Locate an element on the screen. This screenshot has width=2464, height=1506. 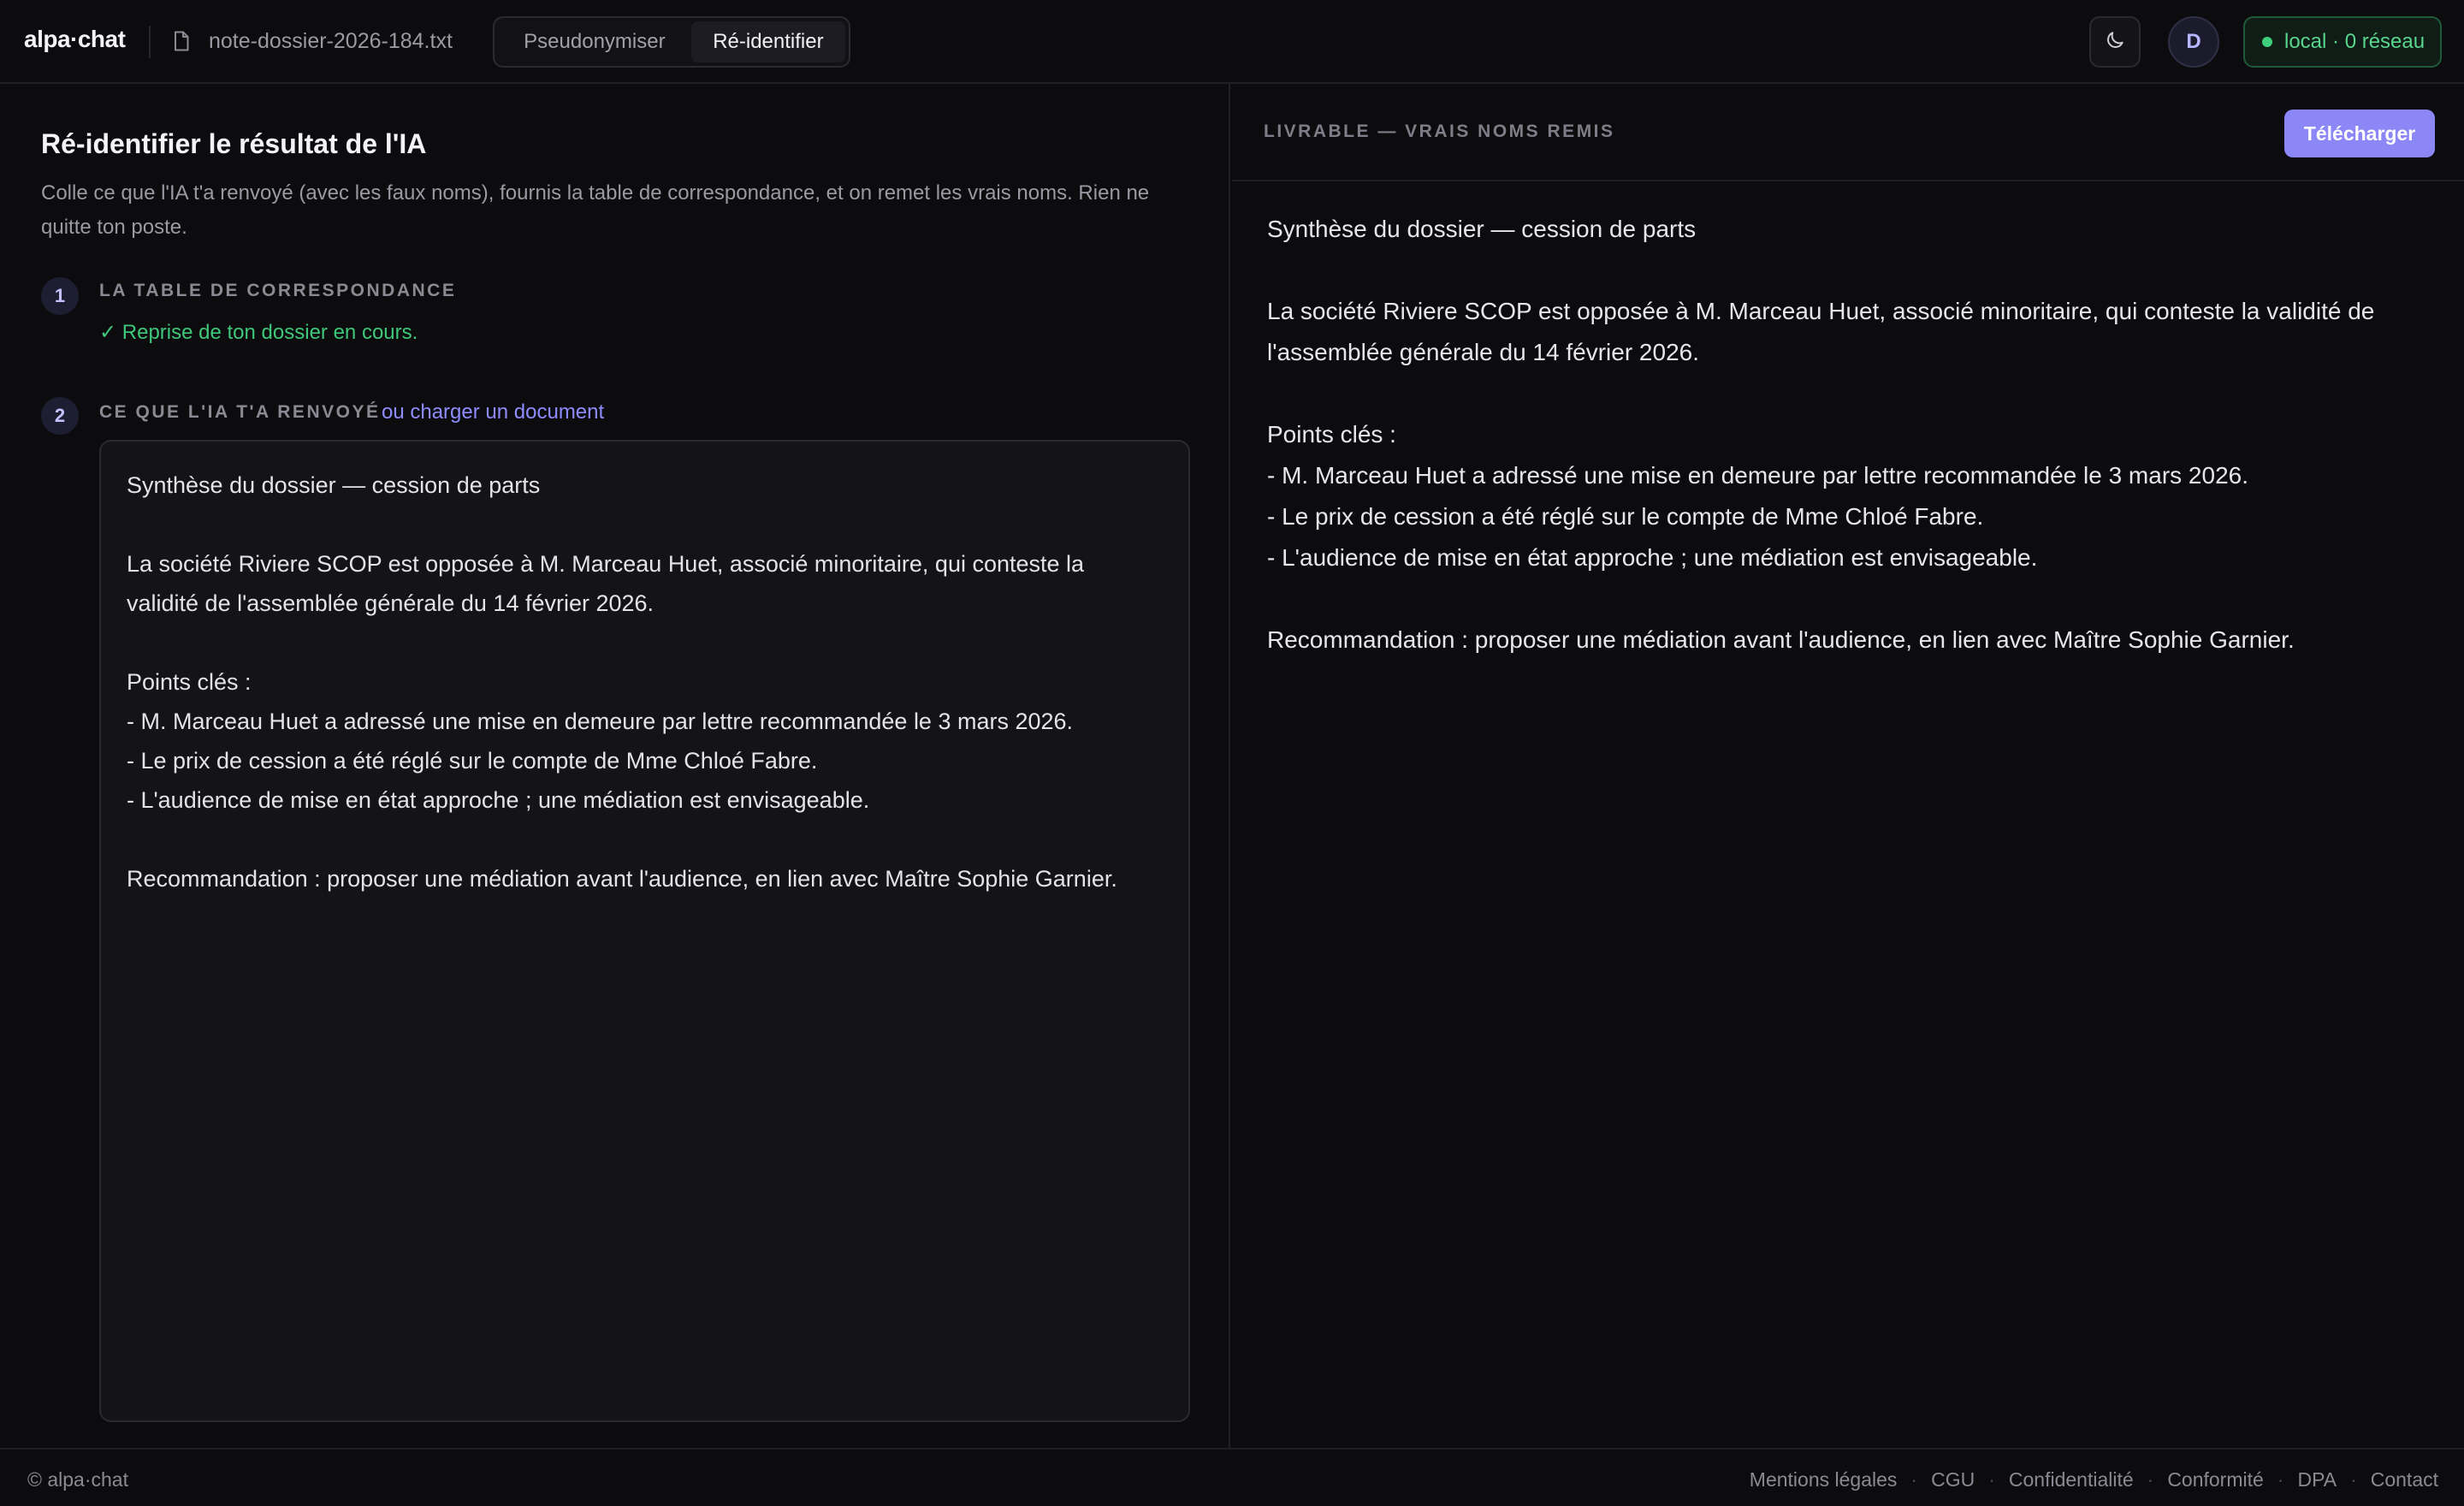
network-status-badge: local · 0 réseau is located at coordinates (2342, 42).